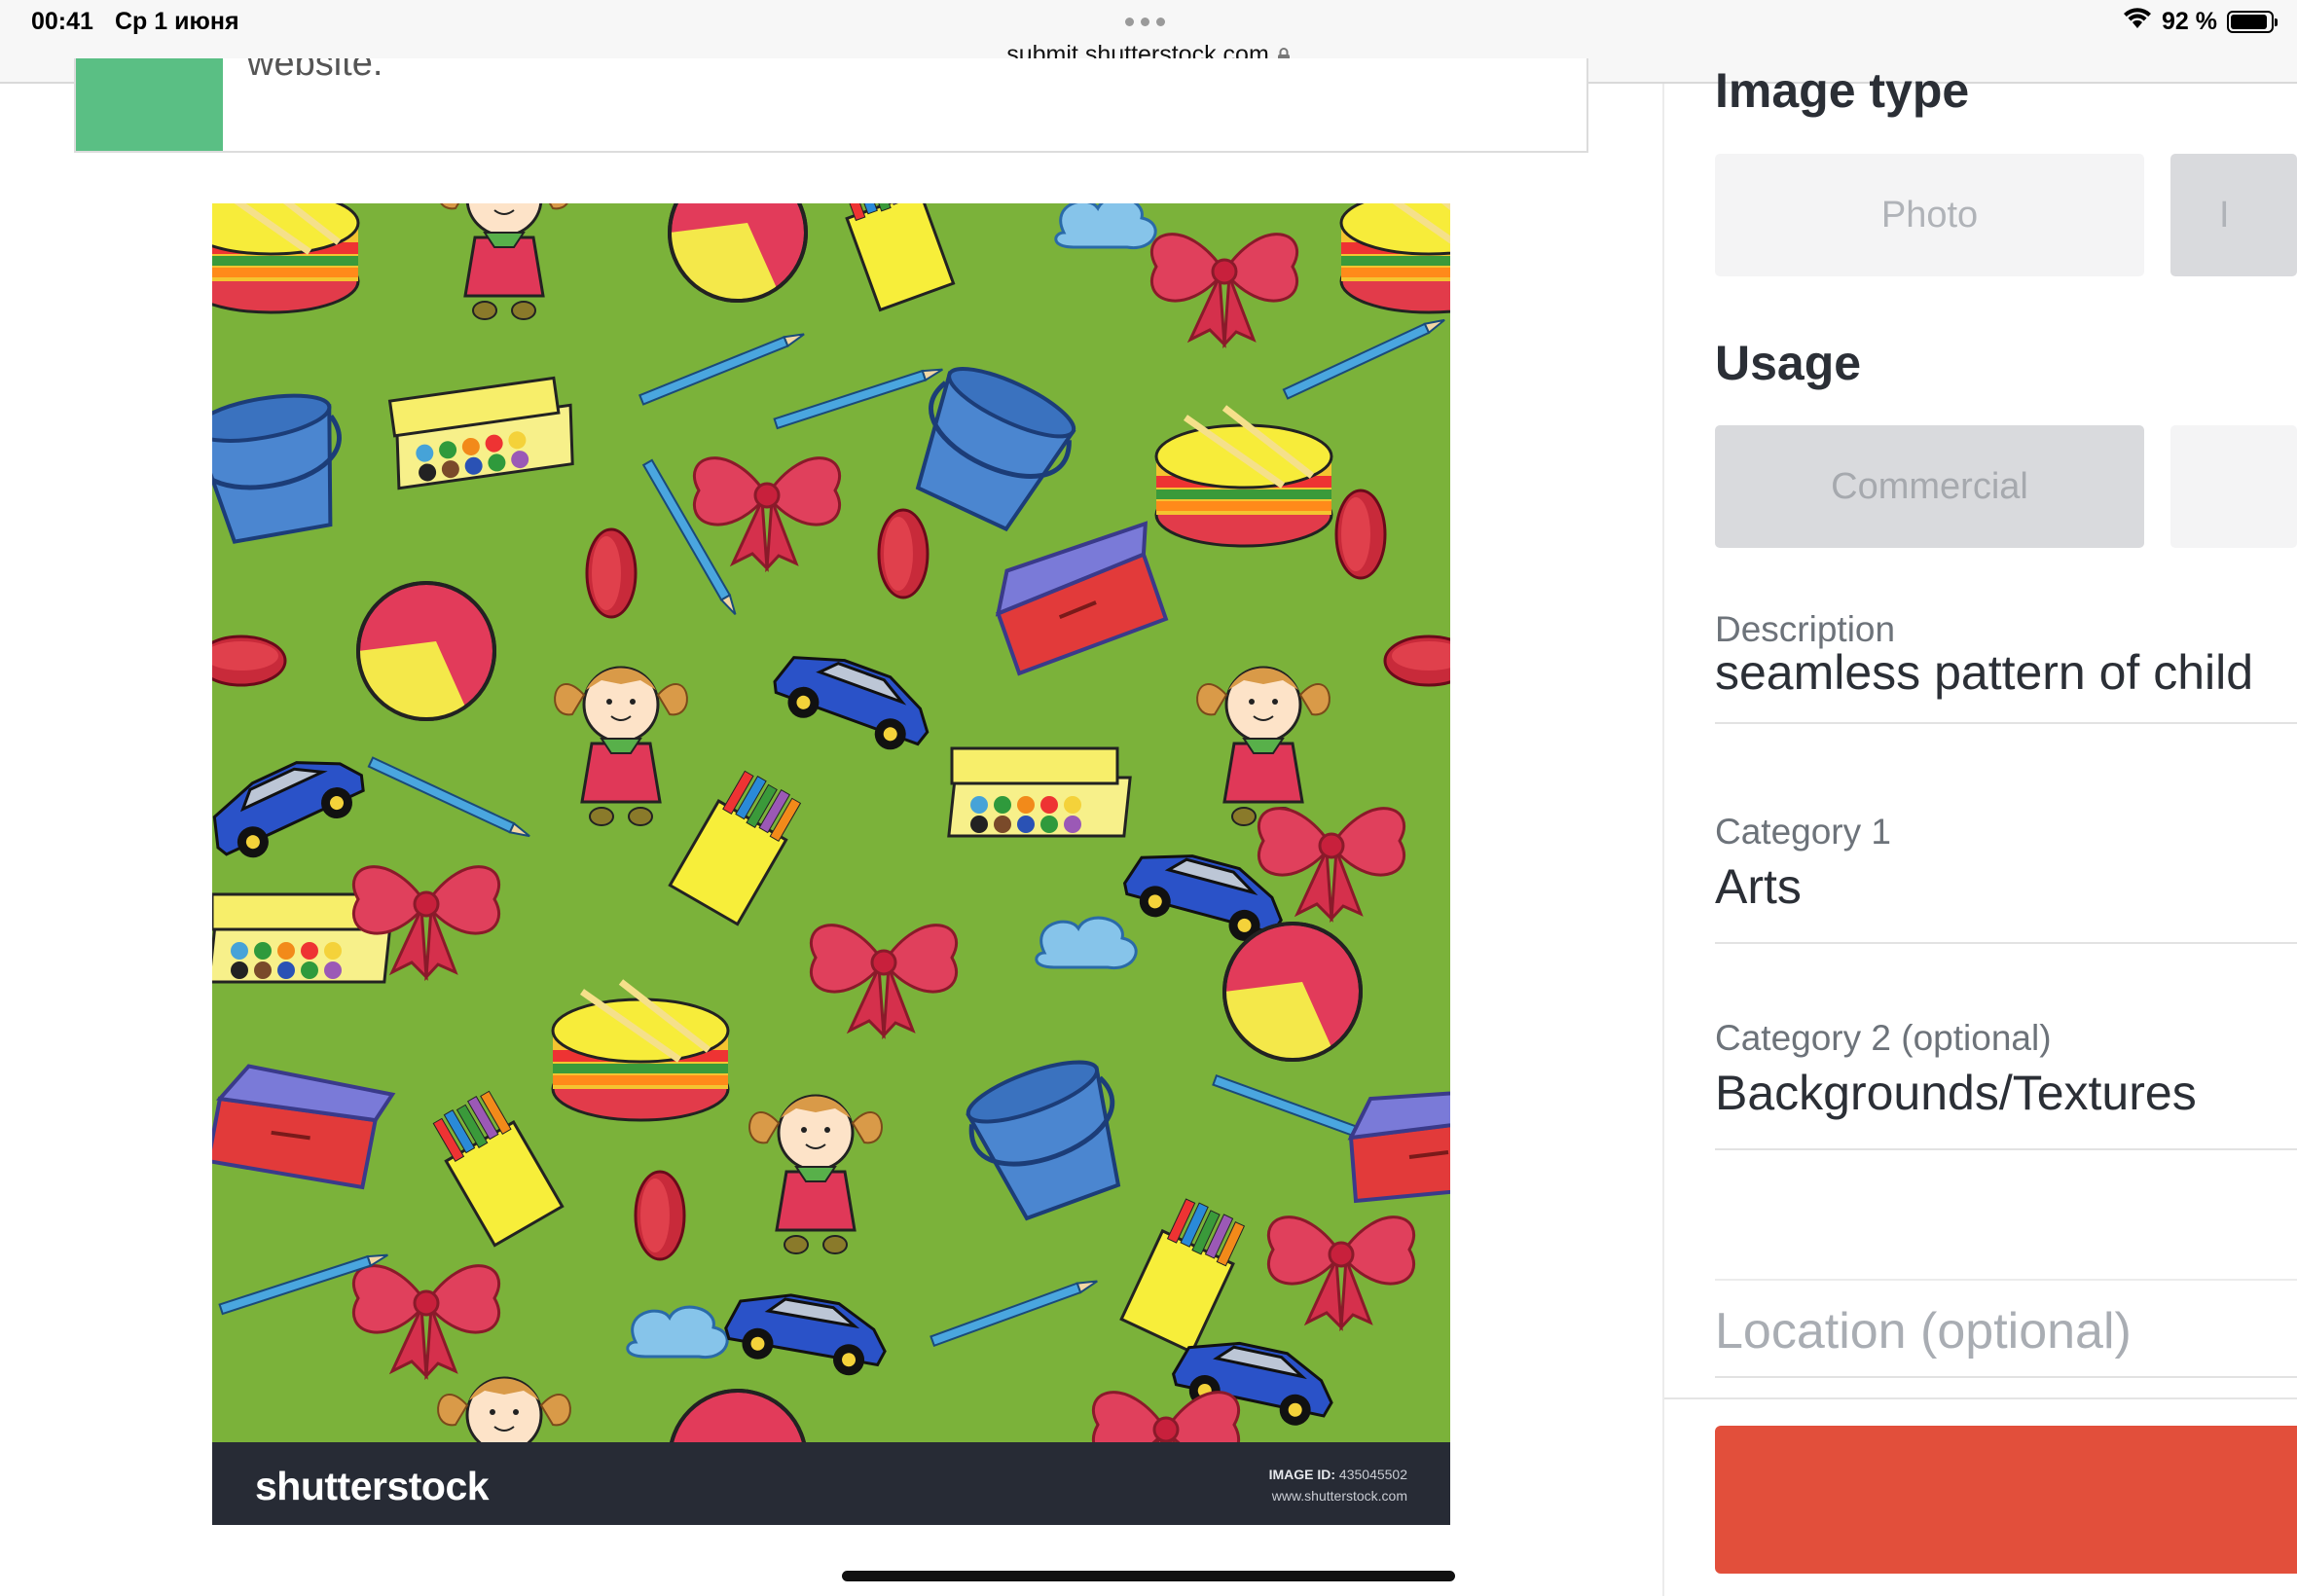 The height and width of the screenshot is (1596, 2297). Describe the element at coordinates (1148, 1576) in the screenshot. I see `home-indicator` at that location.